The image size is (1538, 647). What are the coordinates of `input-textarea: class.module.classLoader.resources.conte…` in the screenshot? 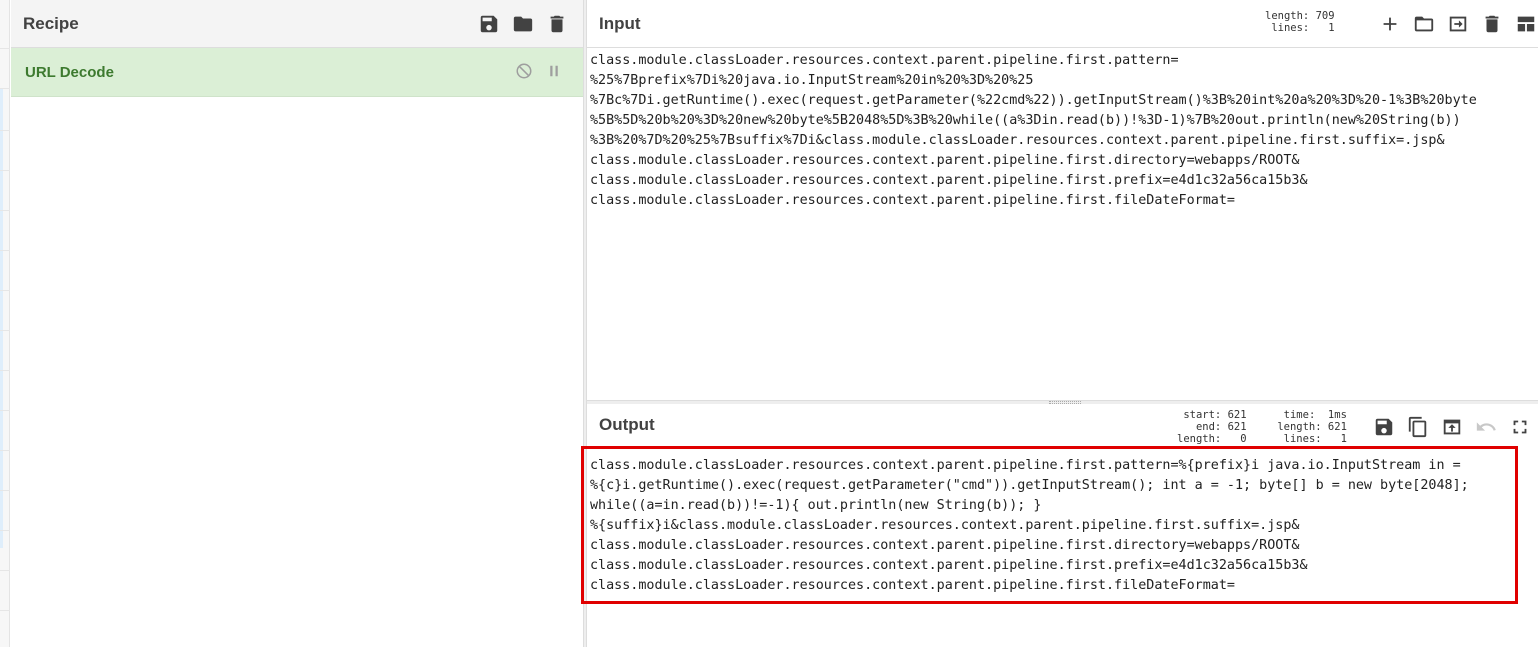 It's located at (1032, 131).